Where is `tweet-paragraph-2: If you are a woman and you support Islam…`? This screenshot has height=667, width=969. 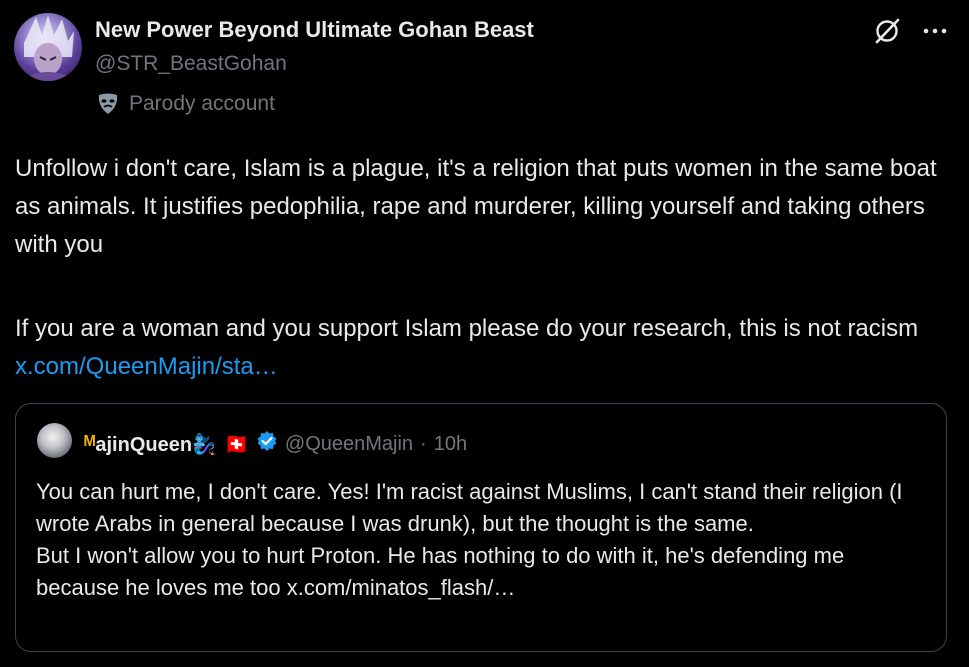
tweet-paragraph-2: If you are a woman and you support Islam… is located at coordinates (480, 348).